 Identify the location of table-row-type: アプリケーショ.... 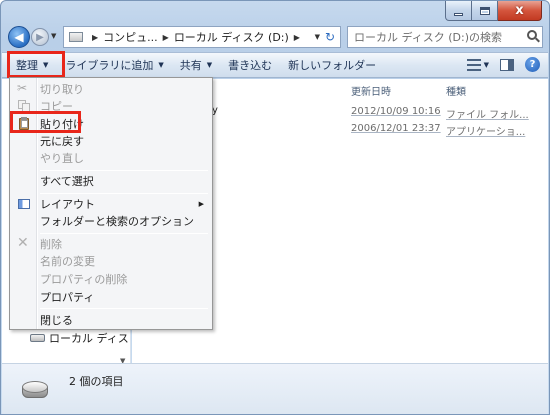
(485, 130).